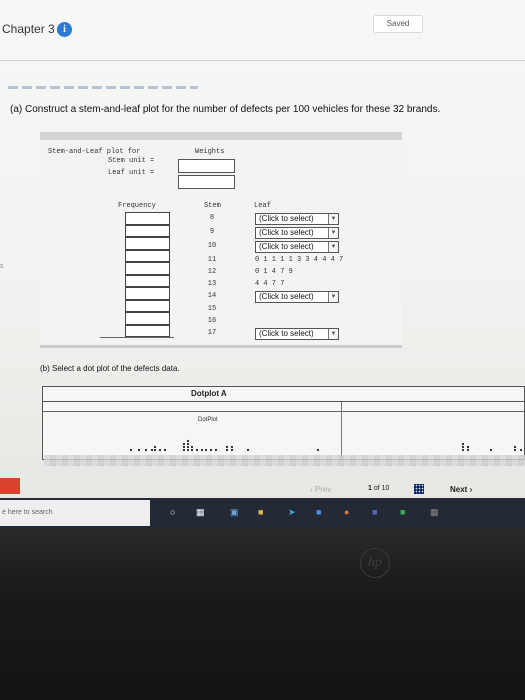  What do you see at coordinates (374, 512) in the screenshot?
I see `word-icon: ■` at bounding box center [374, 512].